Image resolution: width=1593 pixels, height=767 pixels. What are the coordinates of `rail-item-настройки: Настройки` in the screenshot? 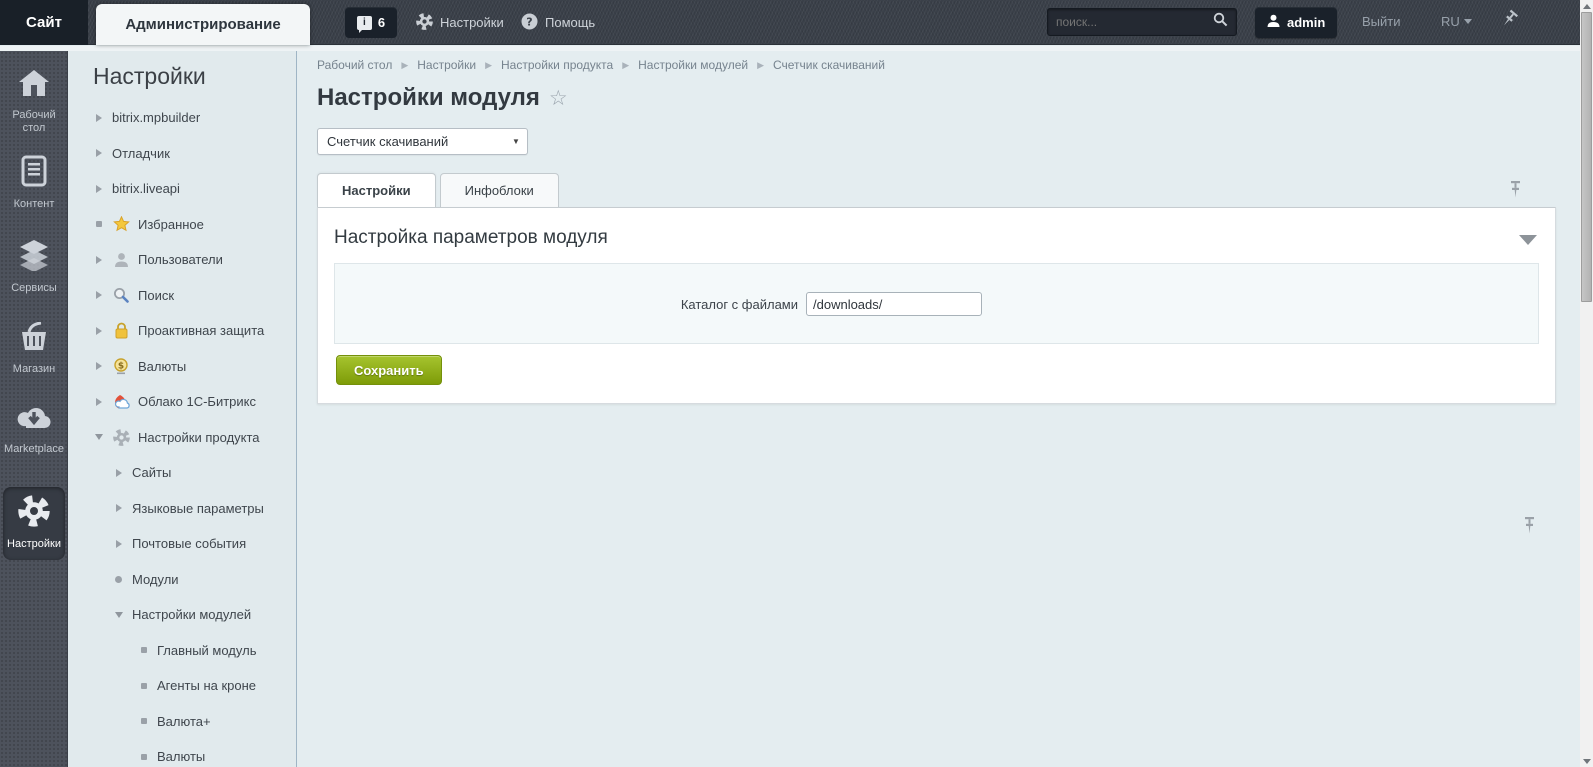 It's located at (34, 523).